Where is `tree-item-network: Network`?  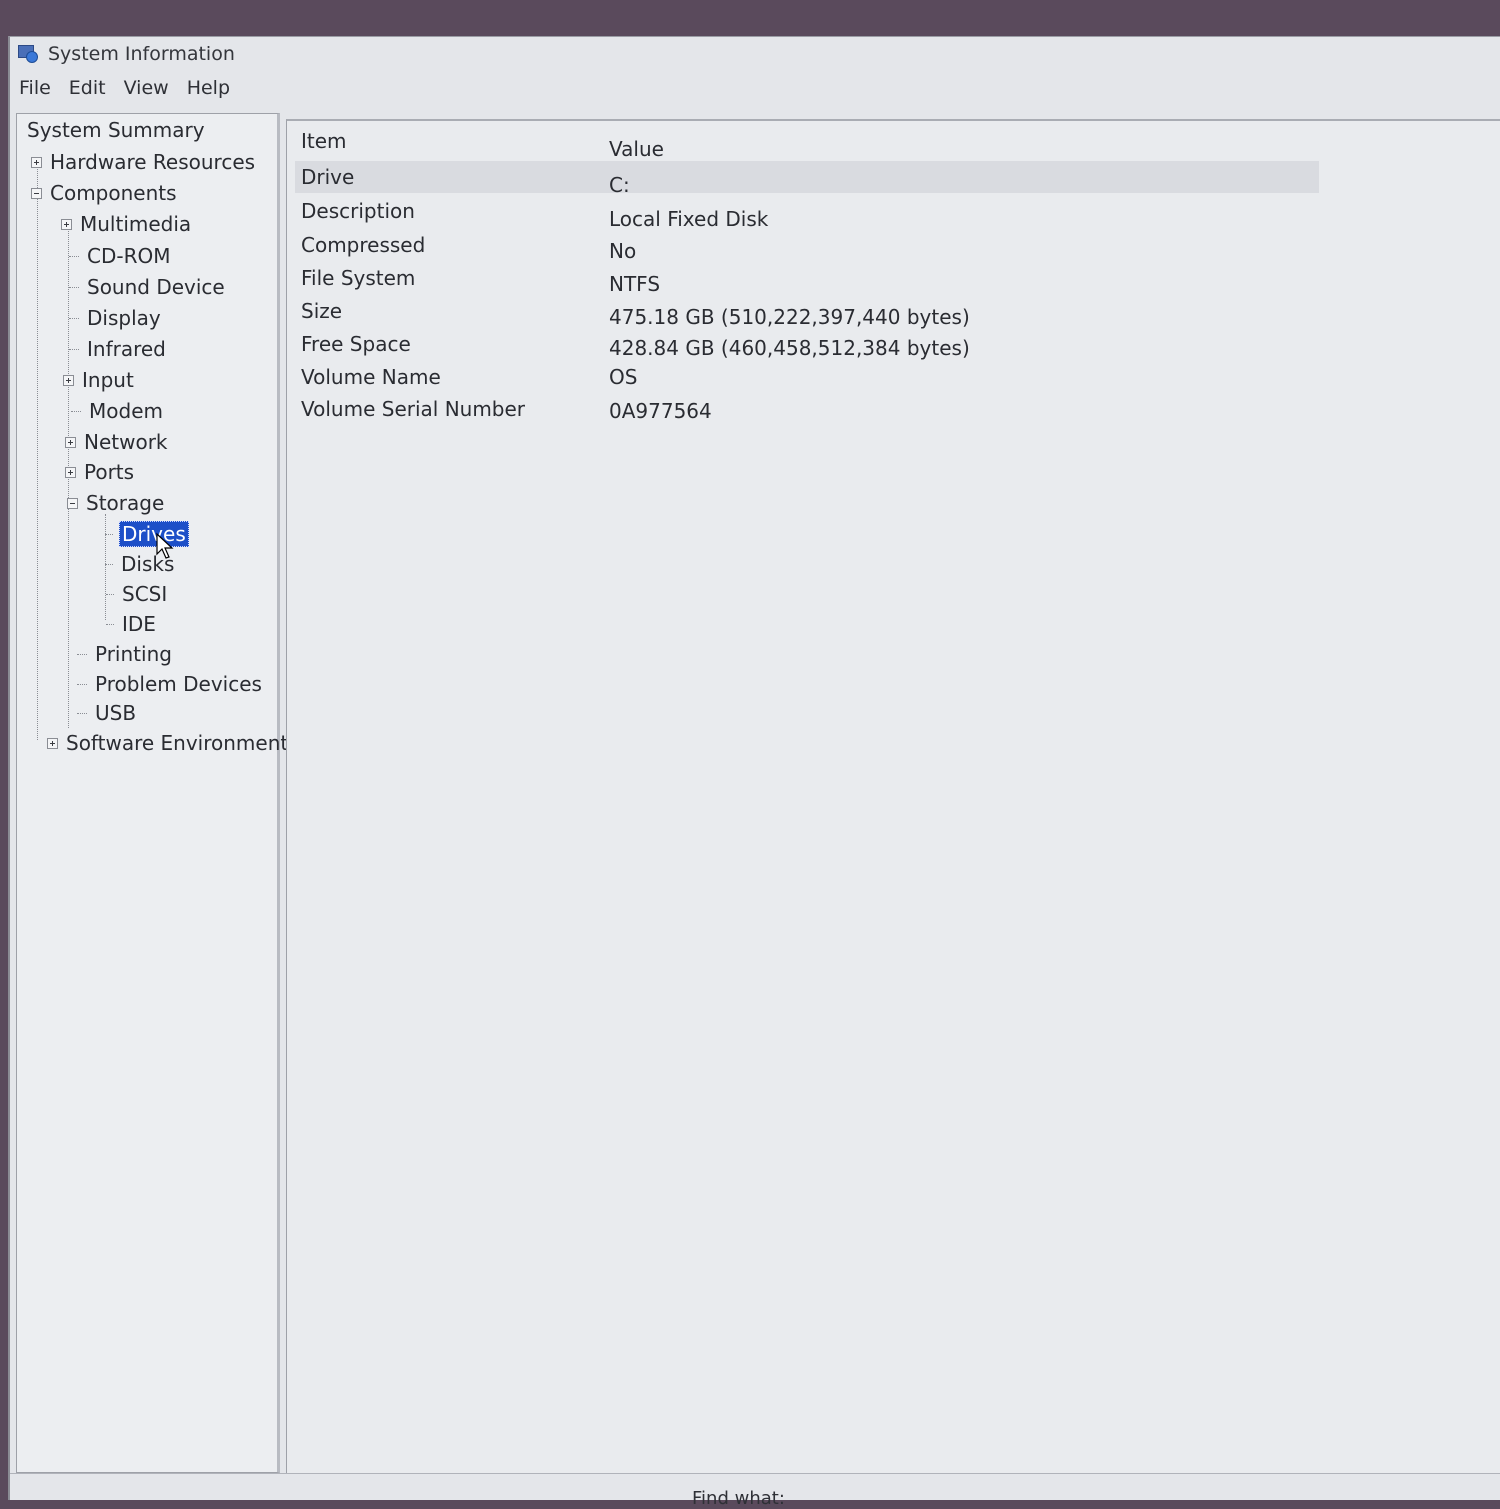 tree-item-network: Network is located at coordinates (117, 442).